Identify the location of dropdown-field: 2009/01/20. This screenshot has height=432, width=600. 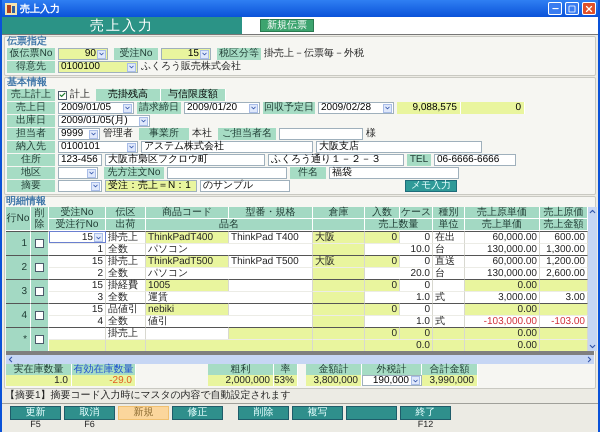
(222, 108).